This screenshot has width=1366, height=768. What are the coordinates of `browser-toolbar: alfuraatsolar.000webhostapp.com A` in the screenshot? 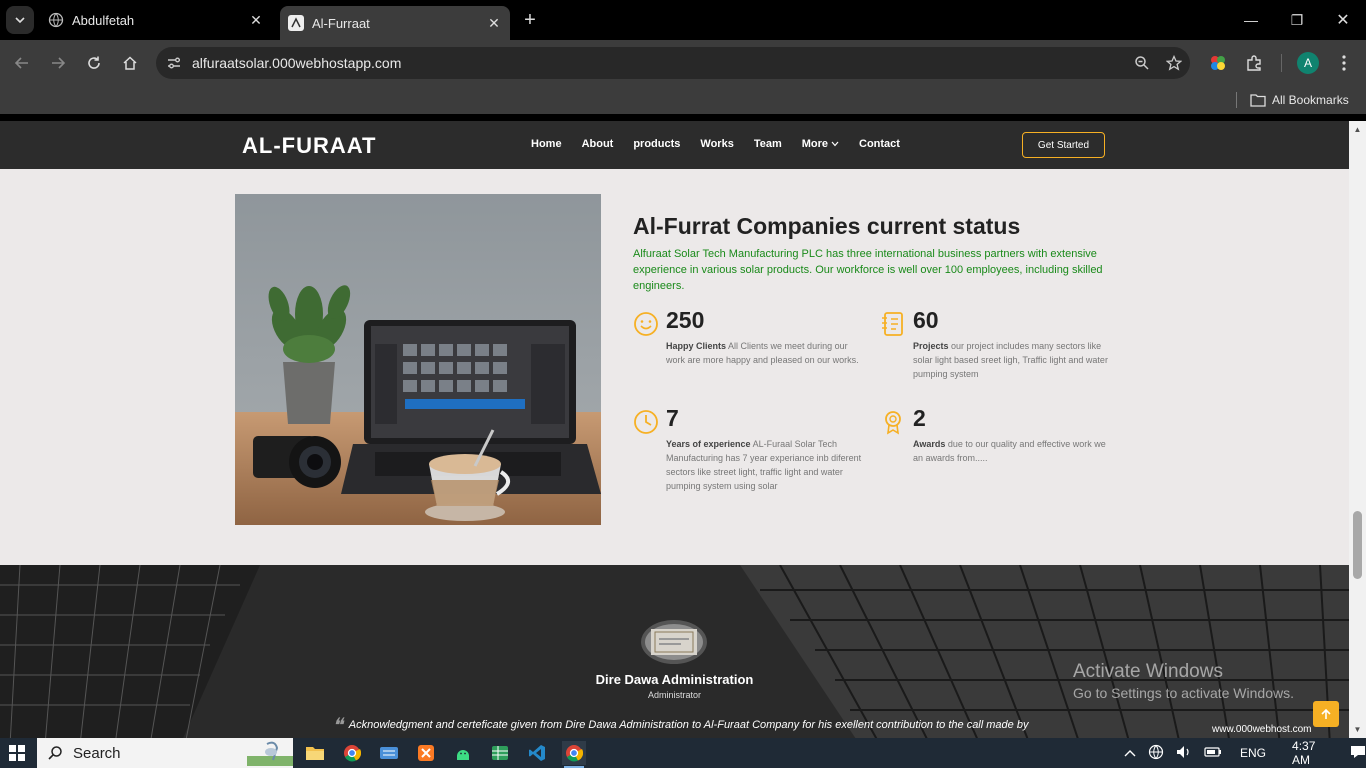 It's located at (683, 63).